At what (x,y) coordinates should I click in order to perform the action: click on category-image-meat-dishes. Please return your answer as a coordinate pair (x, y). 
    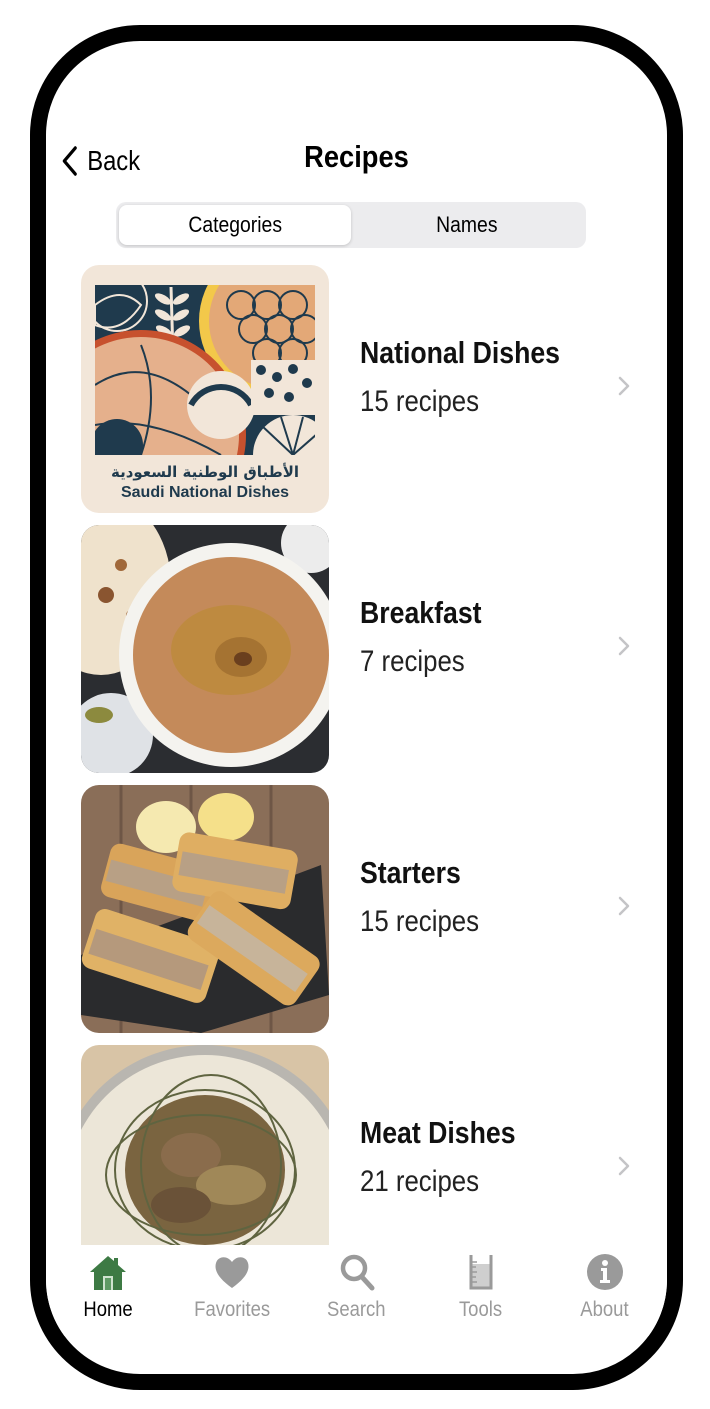
    Looking at the image, I should click on (205, 1145).